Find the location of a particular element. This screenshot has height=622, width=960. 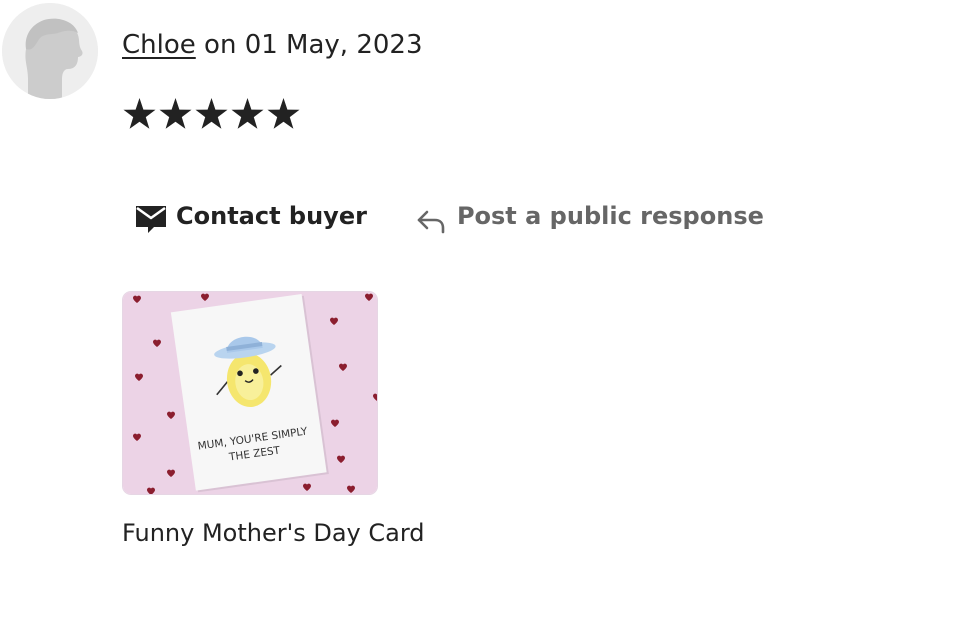

product-thumbnail: MUM, YOU'RE SIMPLY THE ZEST is located at coordinates (250, 393).